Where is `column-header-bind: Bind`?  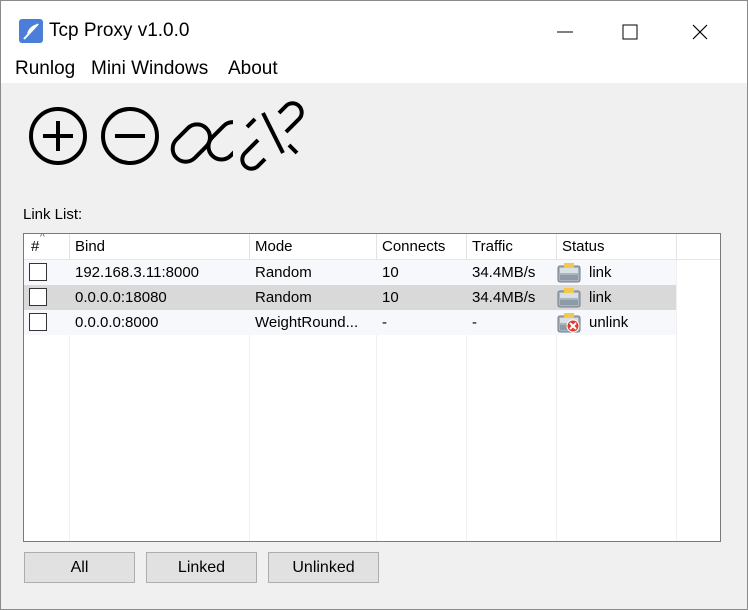
column-header-bind: Bind is located at coordinates (90, 246).